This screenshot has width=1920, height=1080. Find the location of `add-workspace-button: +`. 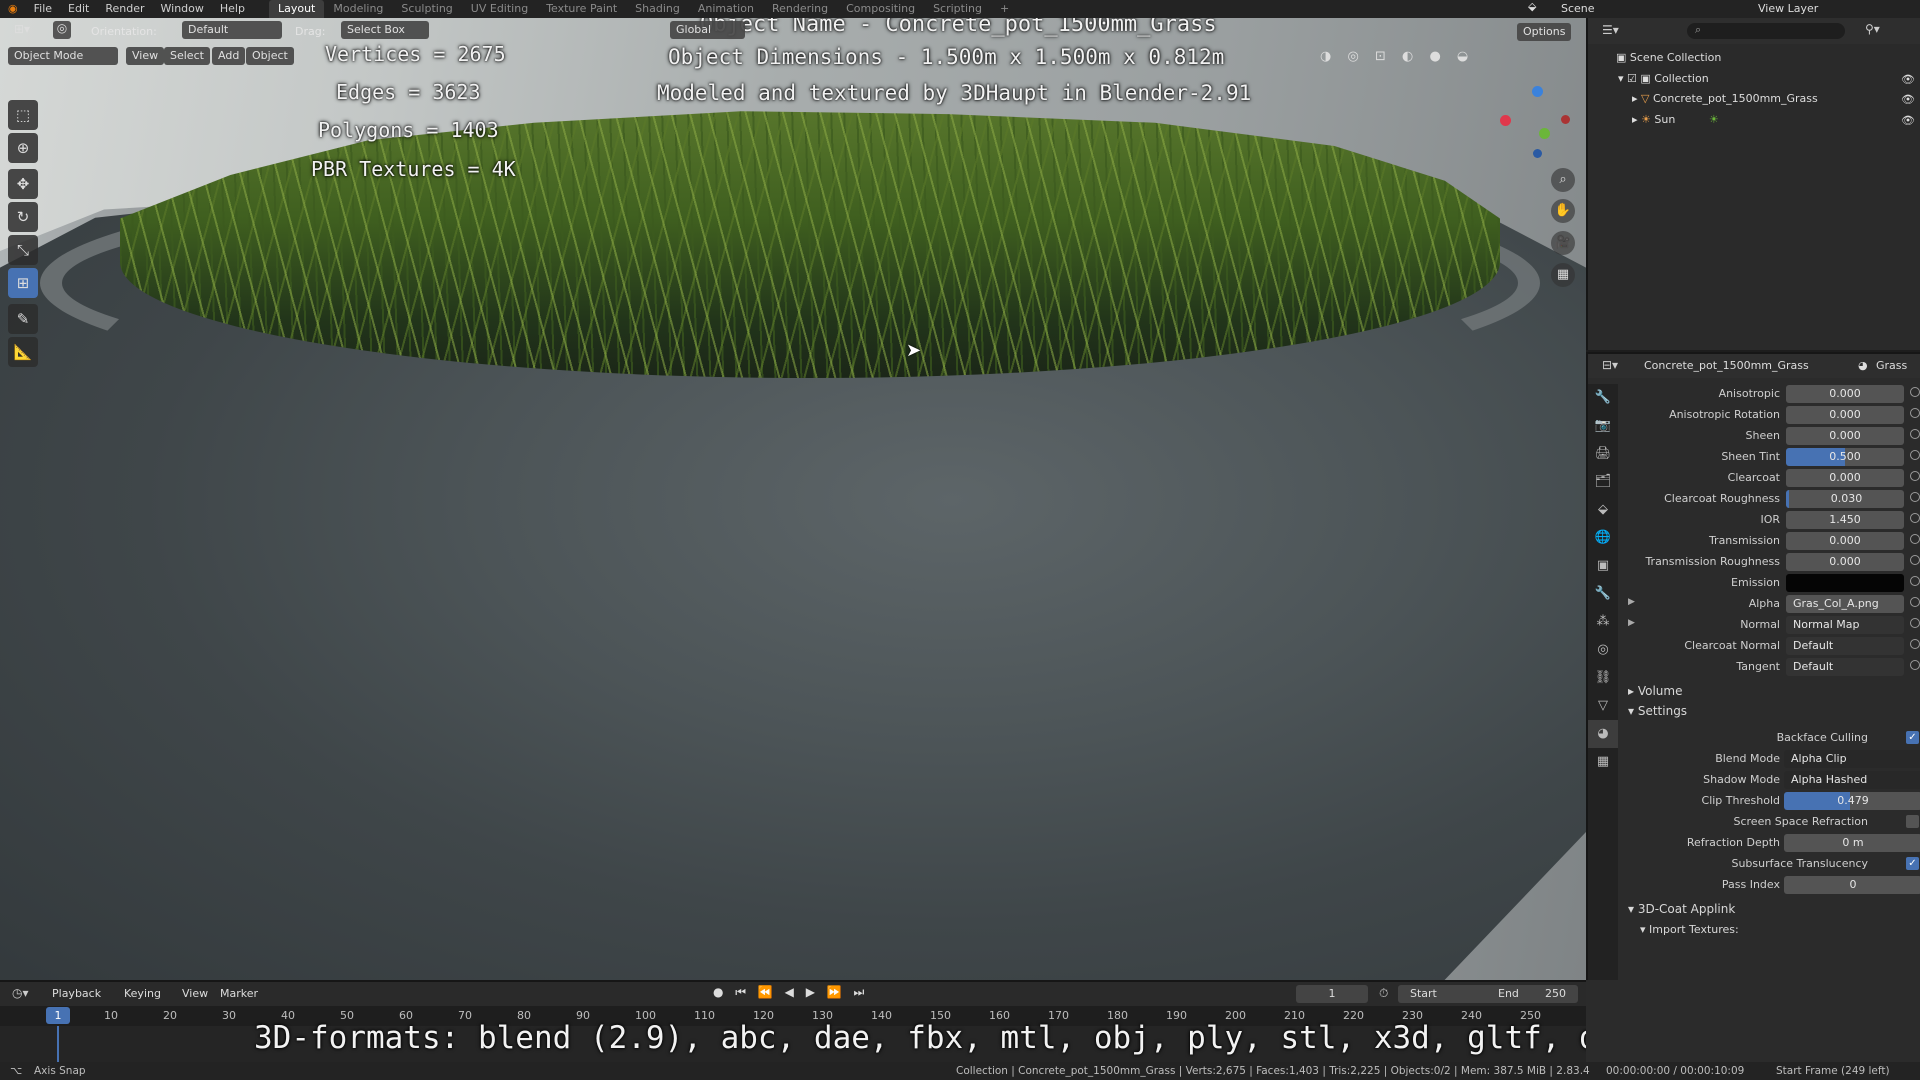

add-workspace-button: + is located at coordinates (1004, 9).